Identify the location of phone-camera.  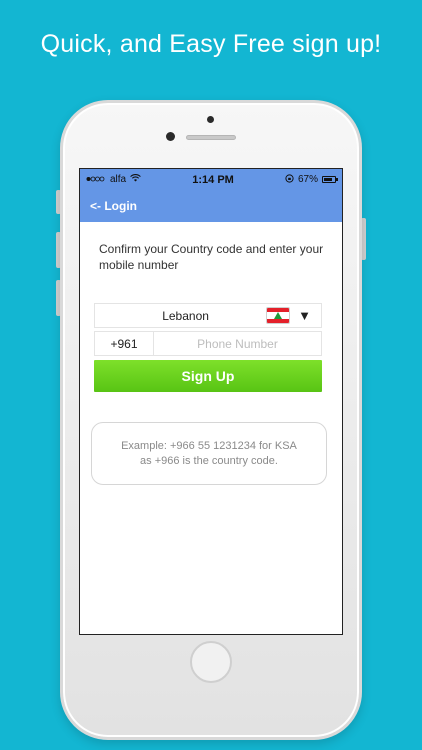
(210, 119).